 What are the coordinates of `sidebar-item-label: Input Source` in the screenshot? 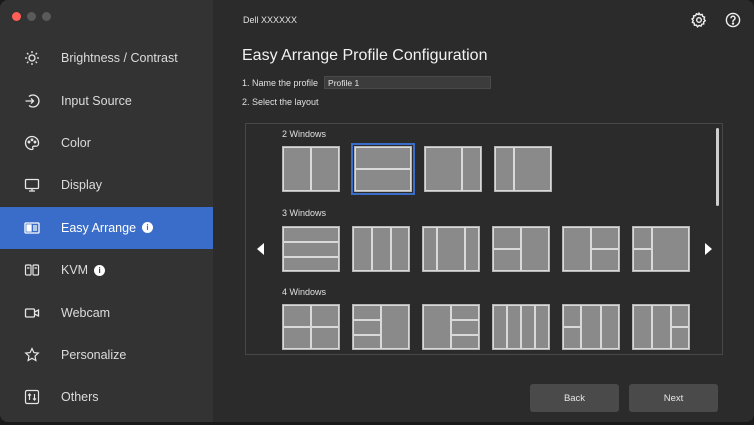 It's located at (96, 100).